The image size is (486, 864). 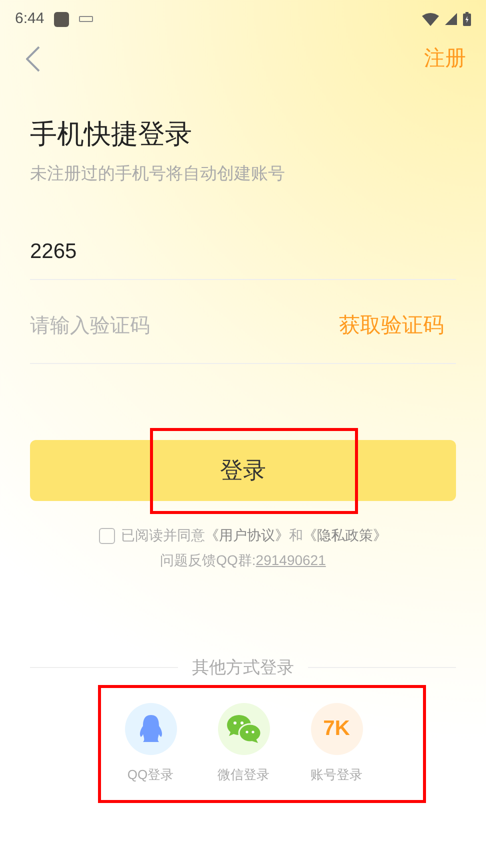 What do you see at coordinates (291, 560) in the screenshot?
I see `qq-group-link: 291490621` at bounding box center [291, 560].